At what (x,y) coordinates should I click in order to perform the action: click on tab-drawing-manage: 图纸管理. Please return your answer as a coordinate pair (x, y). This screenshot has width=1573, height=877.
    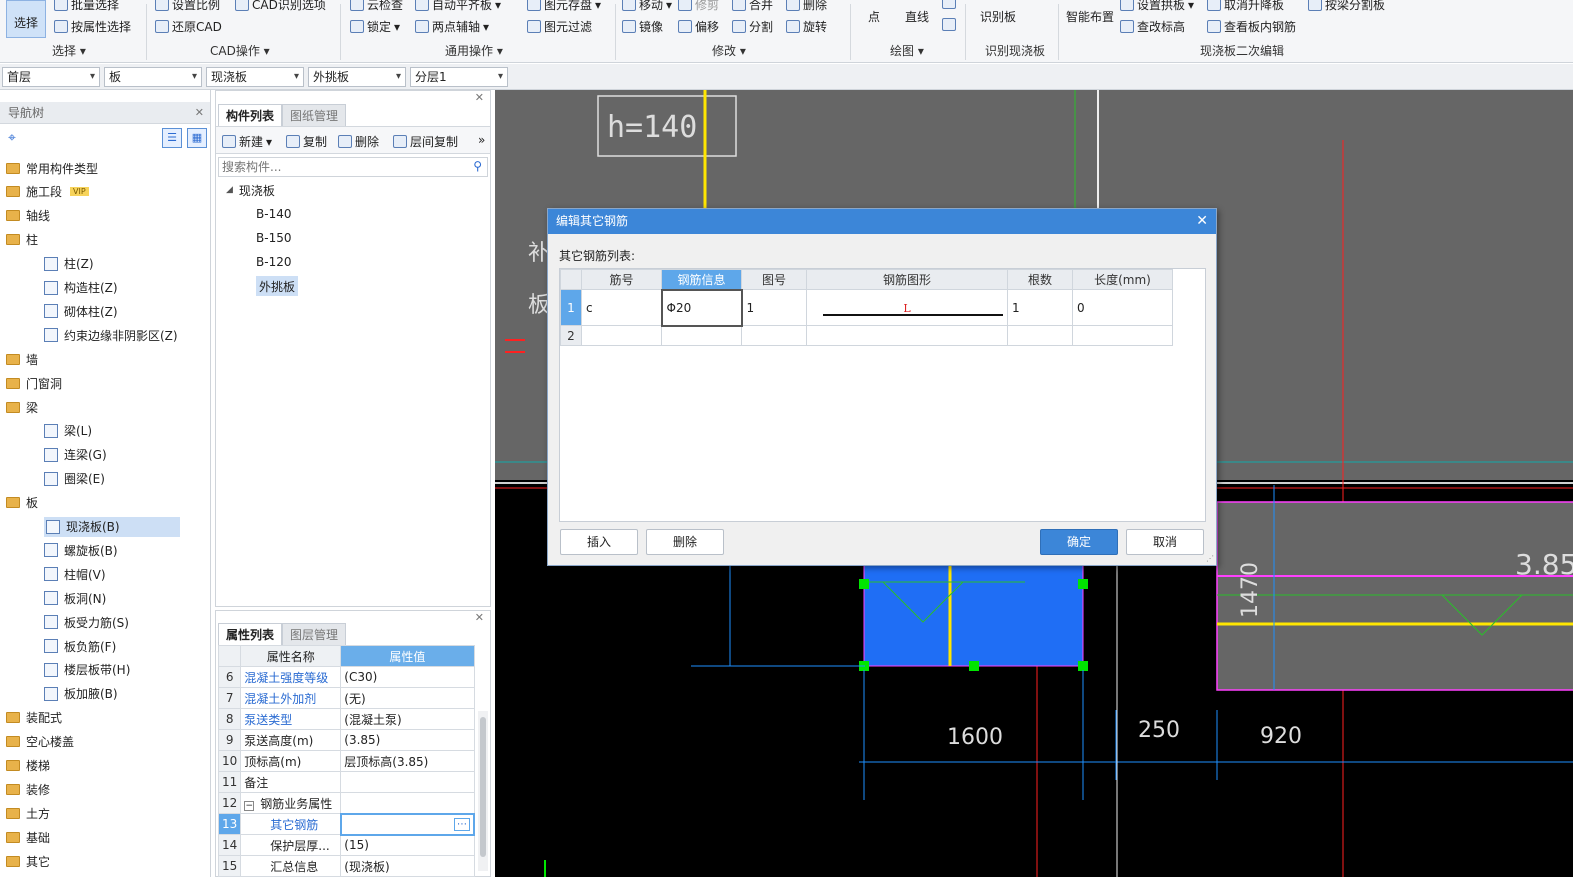
    Looking at the image, I should click on (314, 115).